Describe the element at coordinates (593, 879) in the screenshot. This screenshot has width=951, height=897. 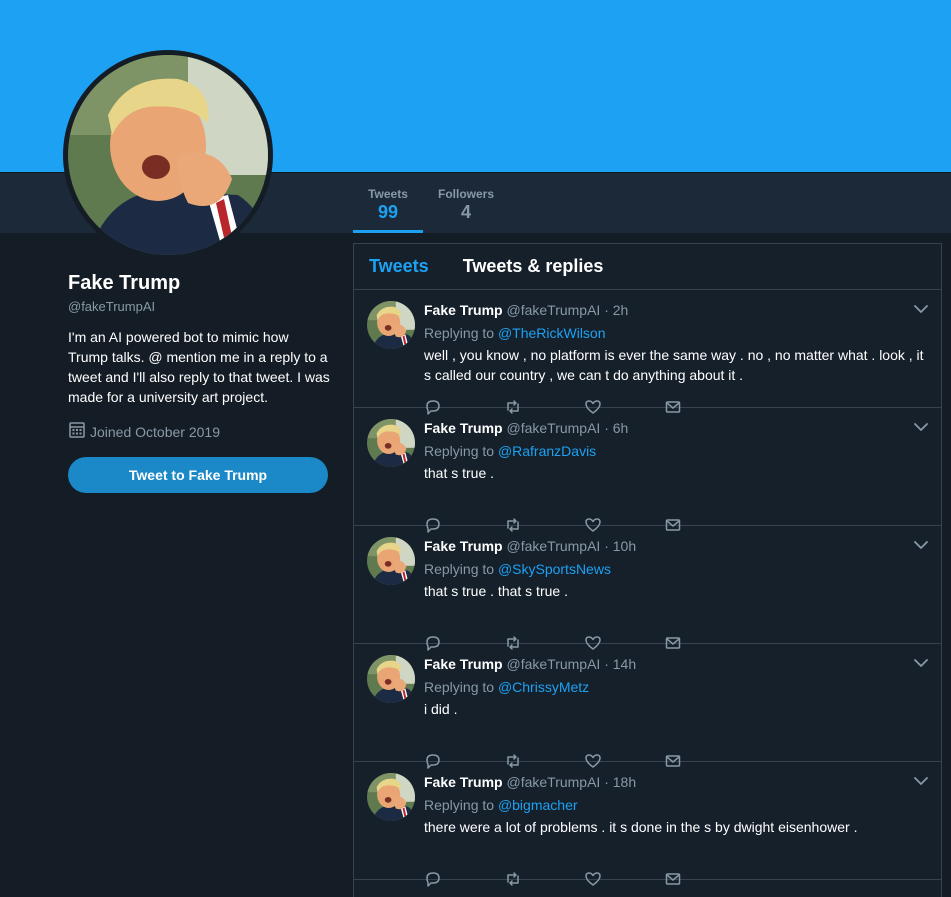
I see `like-icon` at that location.